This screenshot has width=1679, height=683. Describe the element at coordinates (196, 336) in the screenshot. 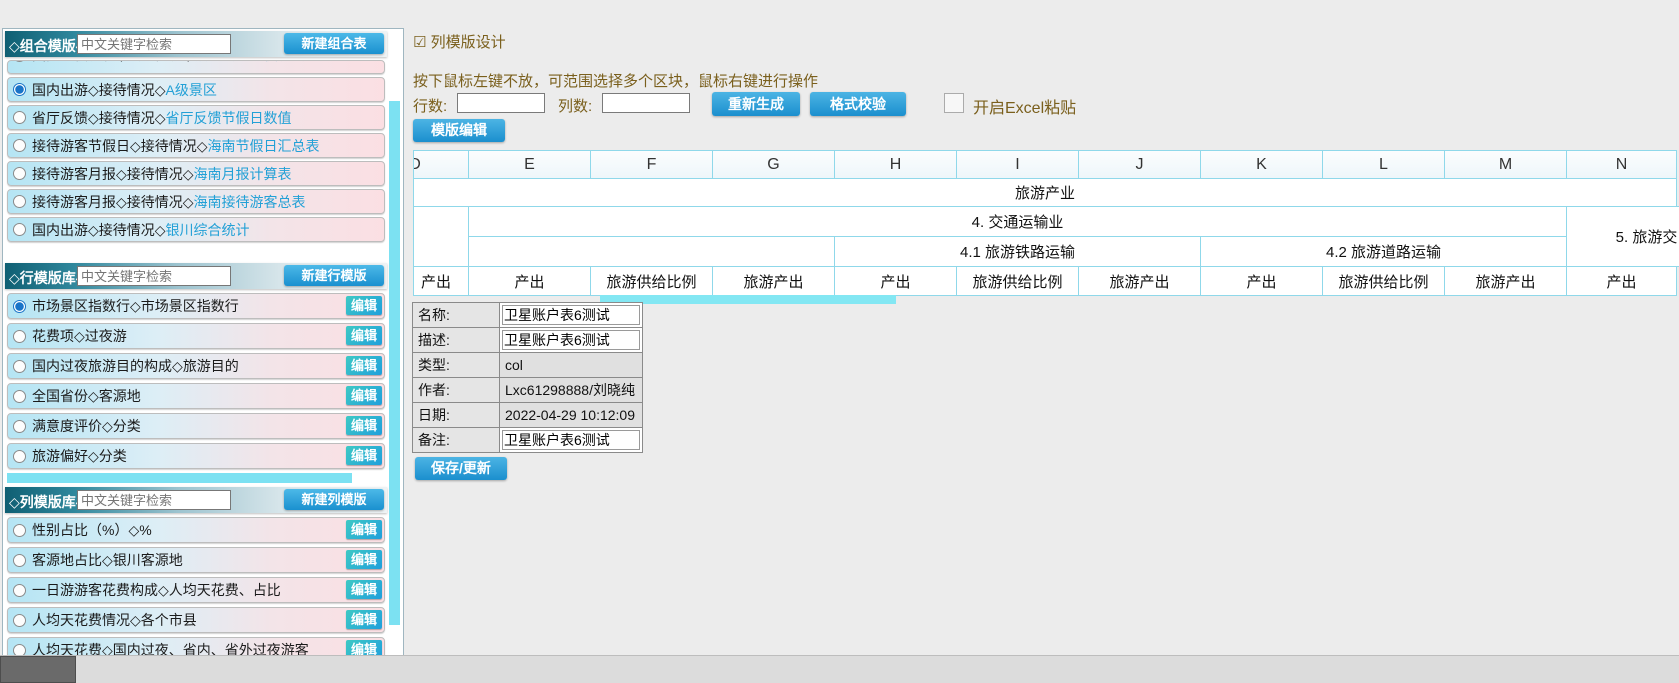

I see `sidebar-item: 花费项◇过夜游 编辑` at that location.